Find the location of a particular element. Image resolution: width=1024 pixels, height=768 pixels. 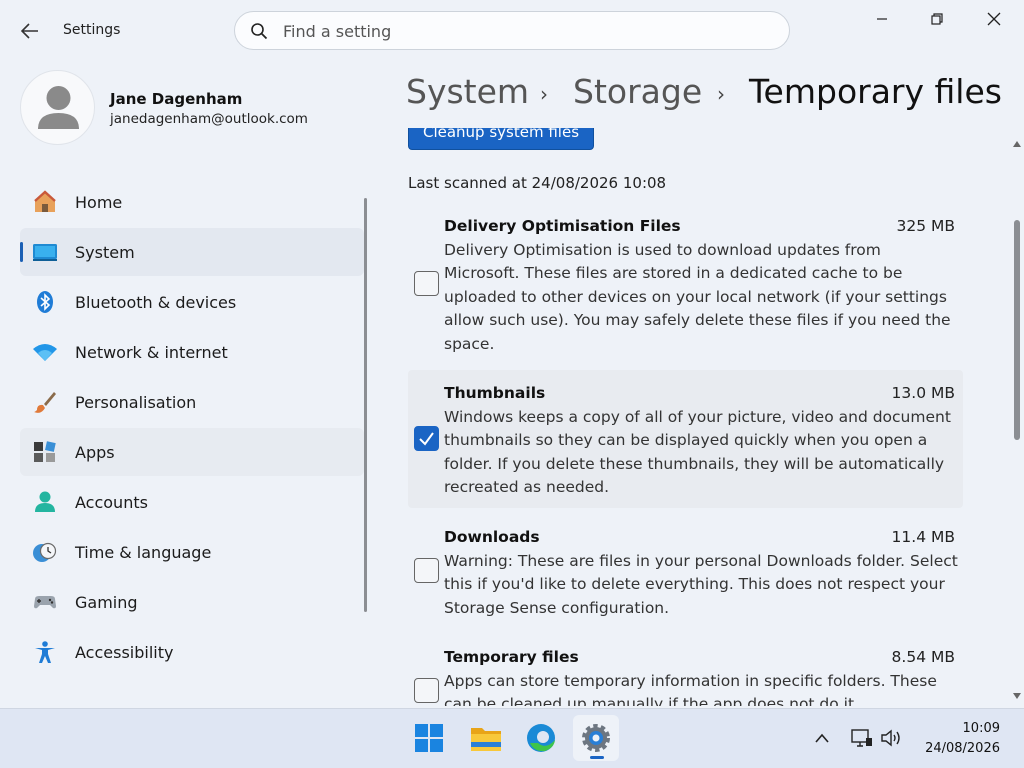

sidebar-item-accounts: Accounts is located at coordinates (192, 502).